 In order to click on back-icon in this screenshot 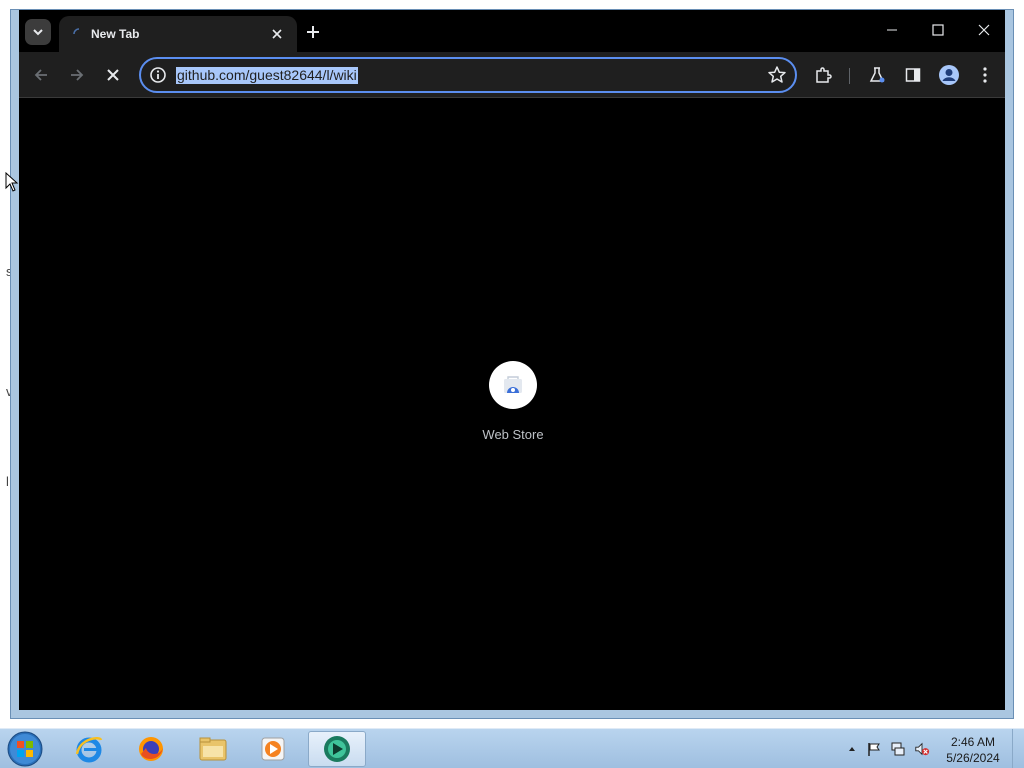, I will do `click(40, 75)`.